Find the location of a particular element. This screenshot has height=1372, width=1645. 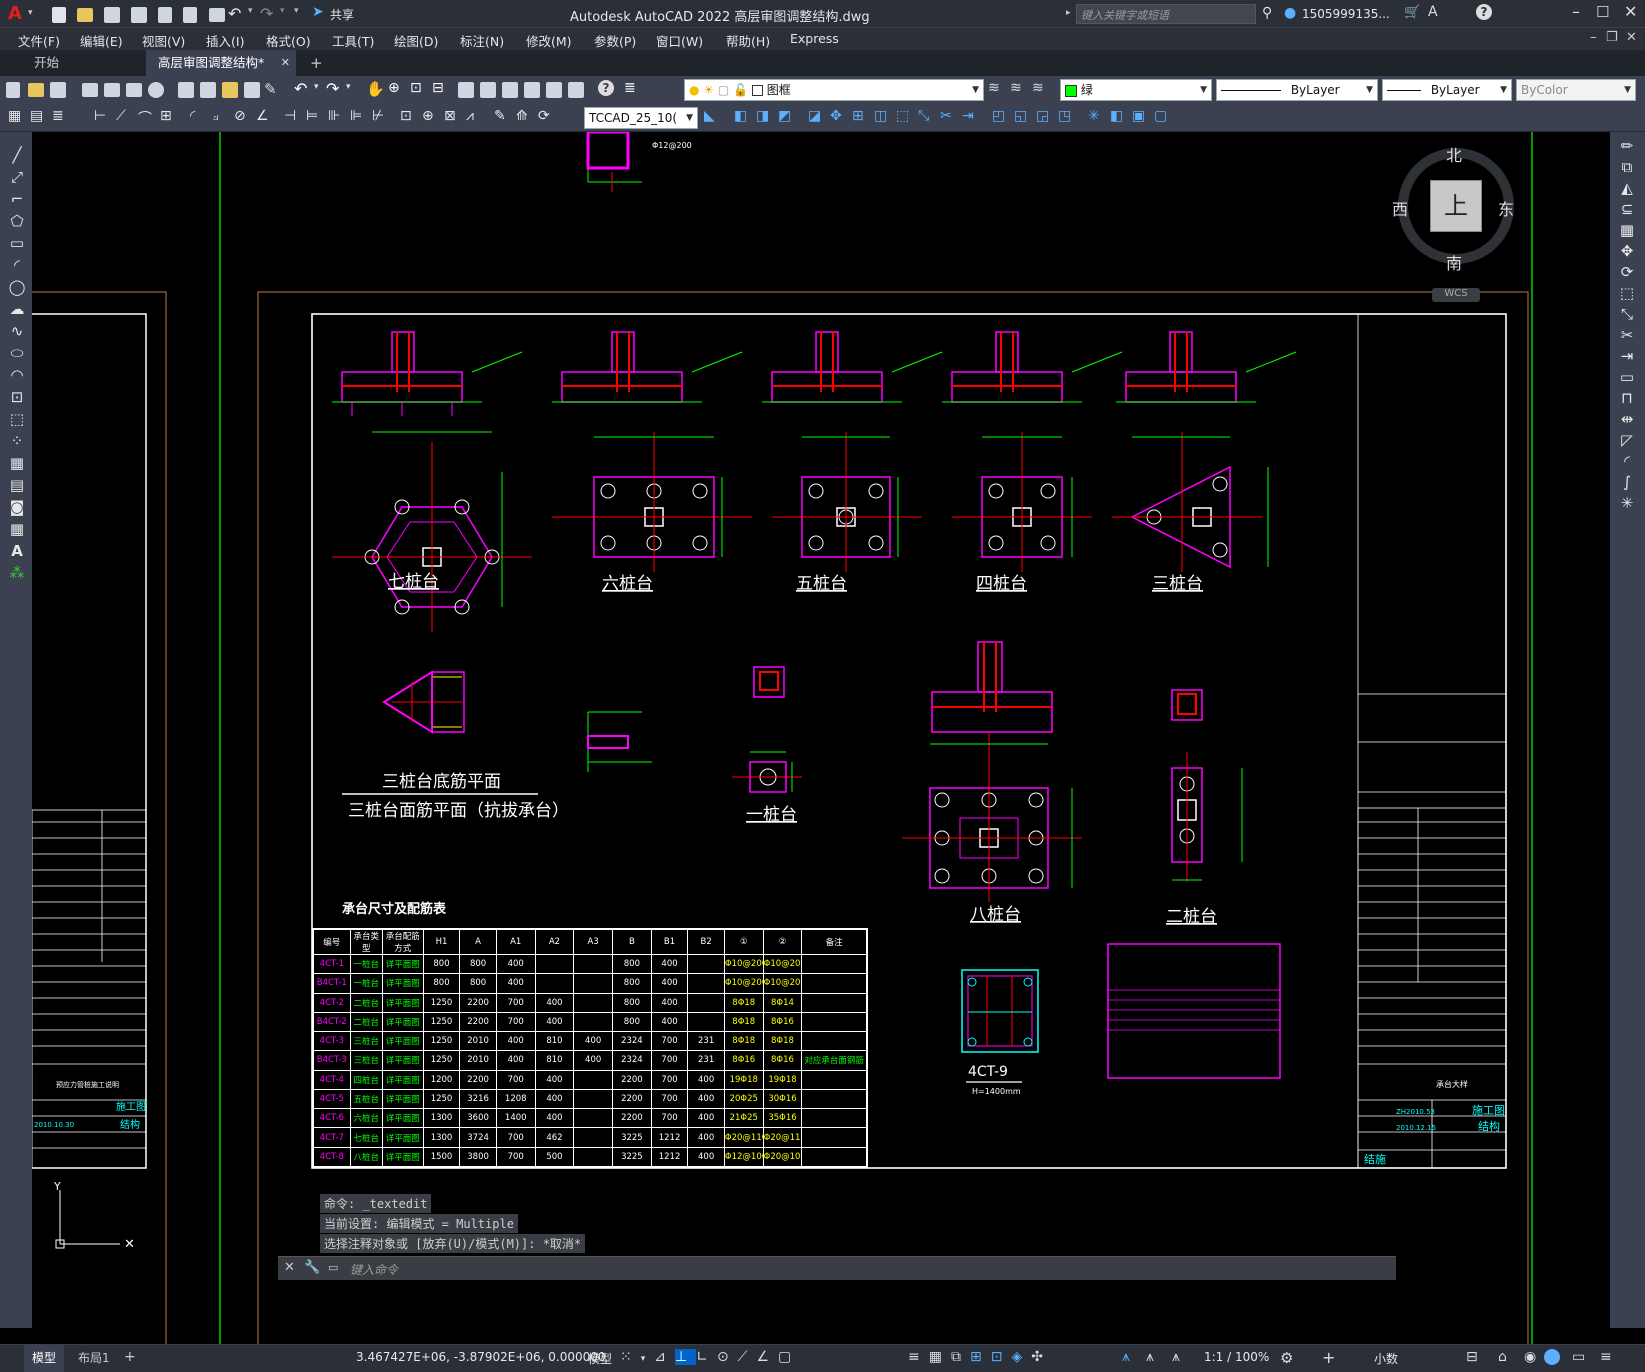

construction-line-icon: ⤢ is located at coordinates (17, 177).